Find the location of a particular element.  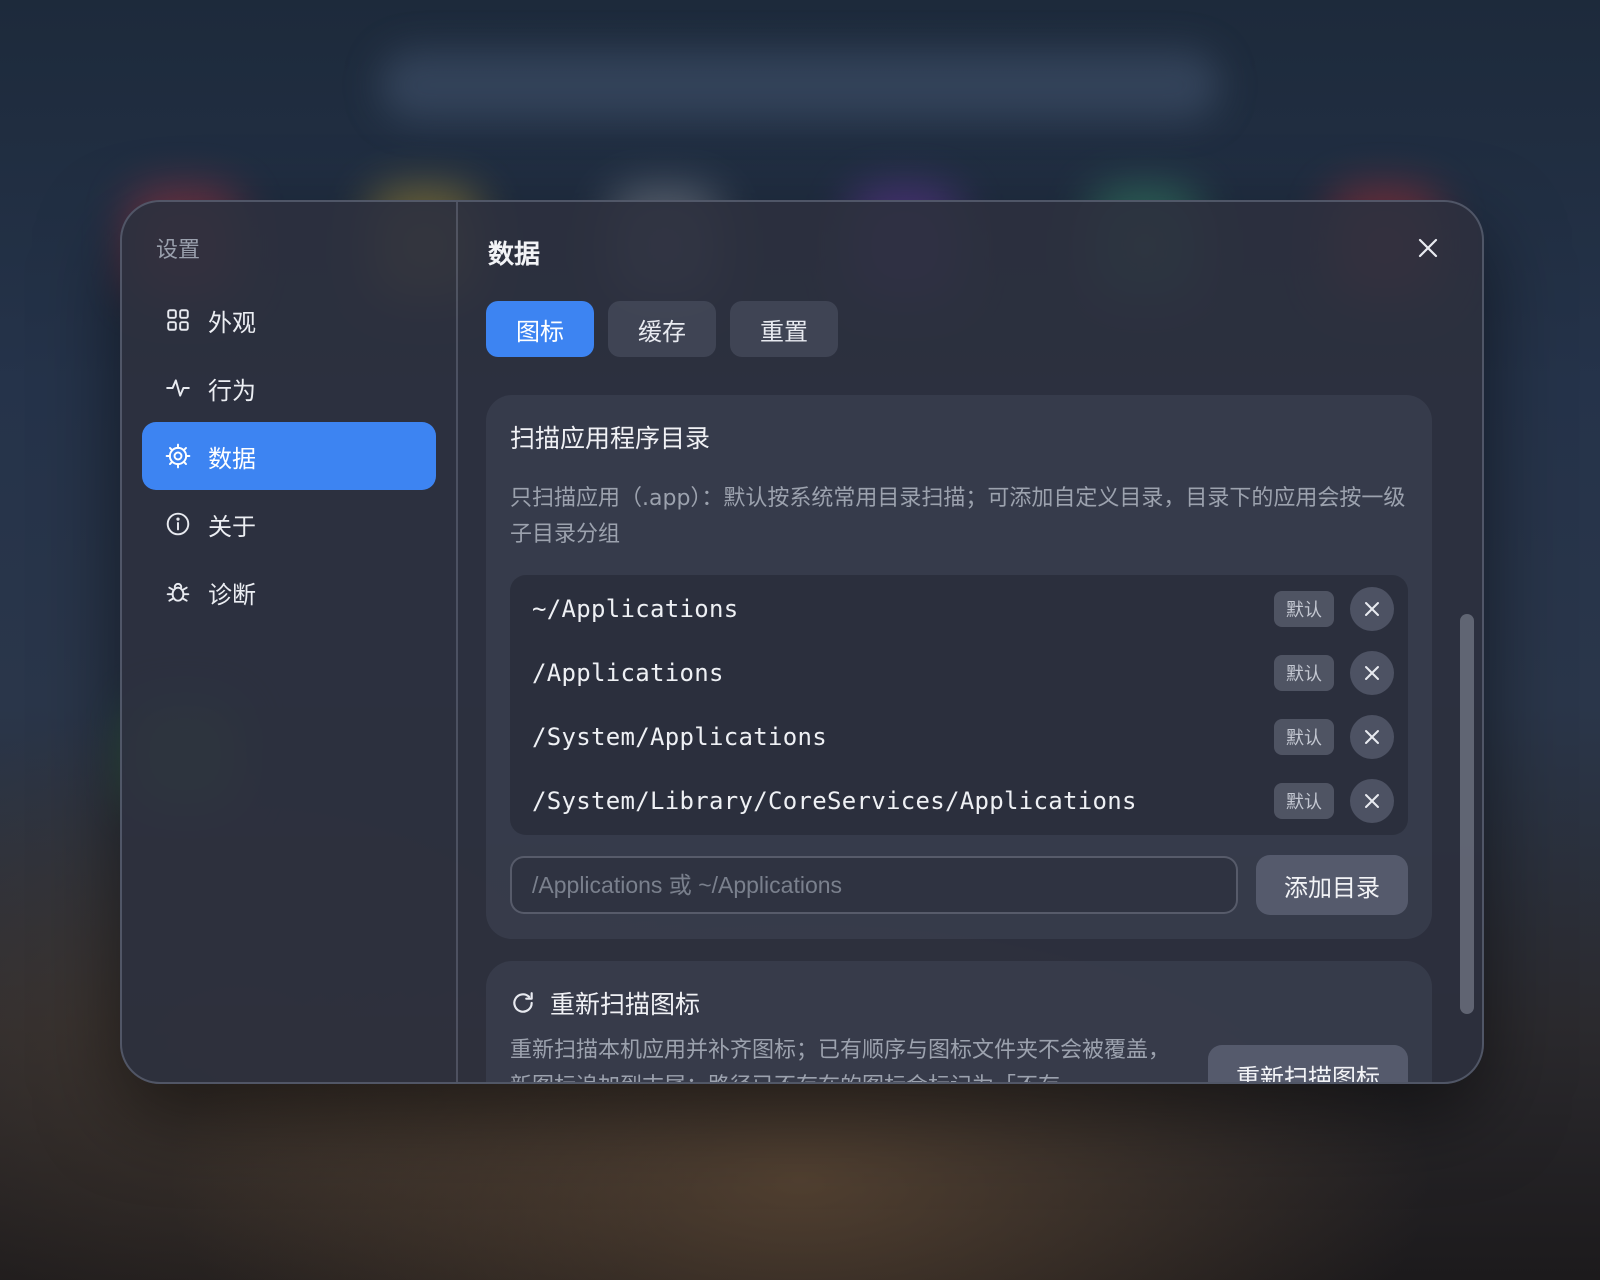

sidebar-item-about: 关于 is located at coordinates (289, 524).